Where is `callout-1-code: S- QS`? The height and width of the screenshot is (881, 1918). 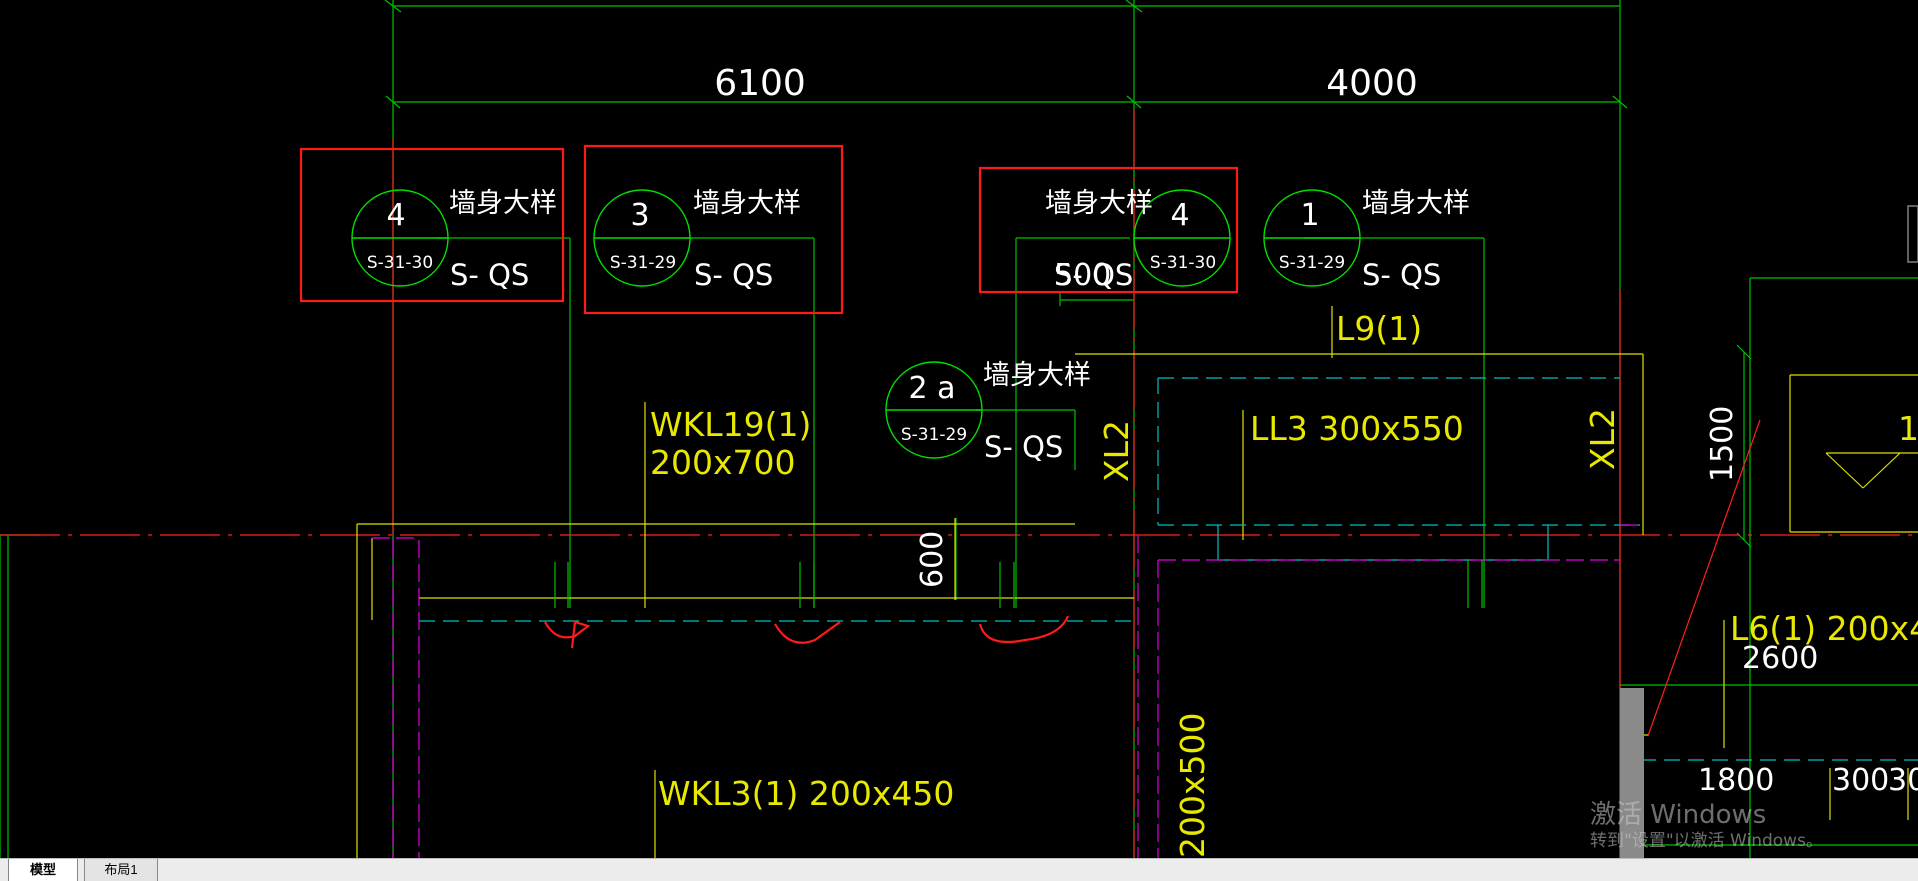 callout-1-code: S- QS is located at coordinates (489, 275).